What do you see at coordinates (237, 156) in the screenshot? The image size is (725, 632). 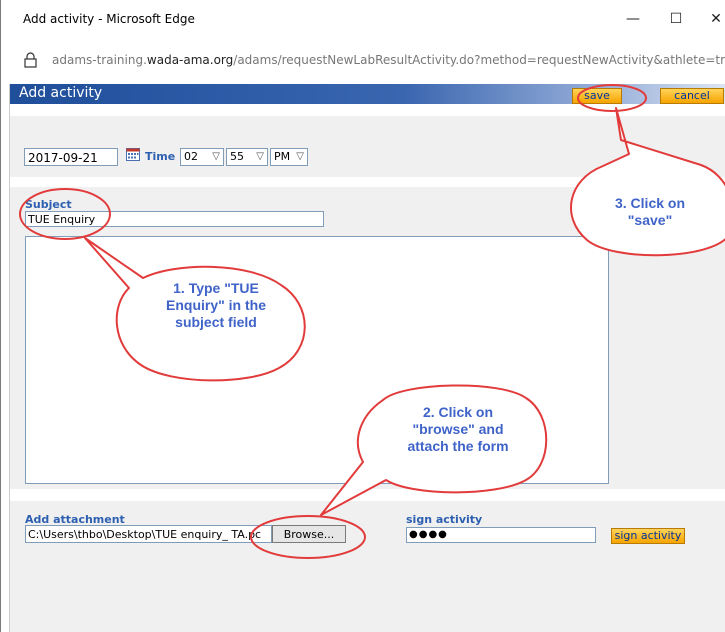 I see `minute-value: 55` at bounding box center [237, 156].